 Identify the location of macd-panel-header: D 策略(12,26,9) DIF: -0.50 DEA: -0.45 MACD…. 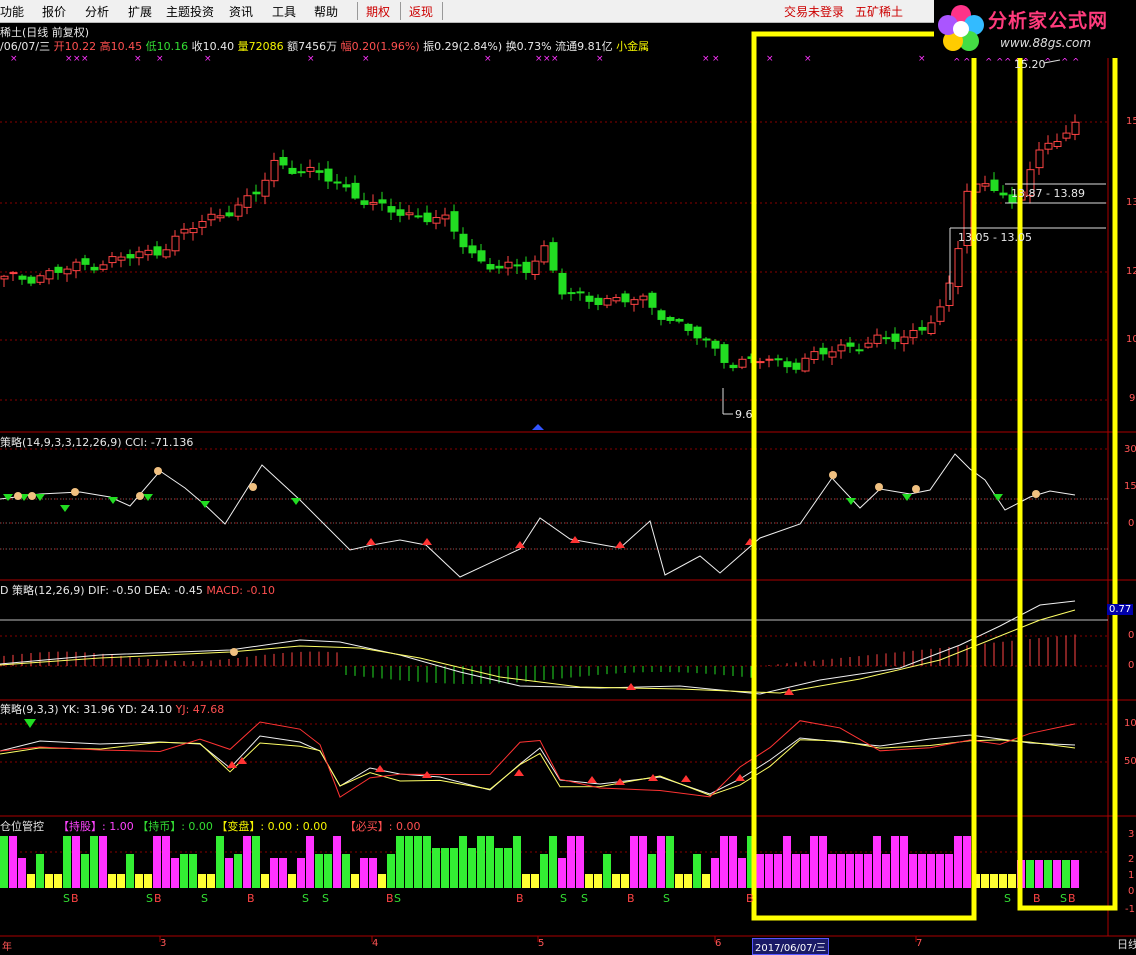
(137, 590).